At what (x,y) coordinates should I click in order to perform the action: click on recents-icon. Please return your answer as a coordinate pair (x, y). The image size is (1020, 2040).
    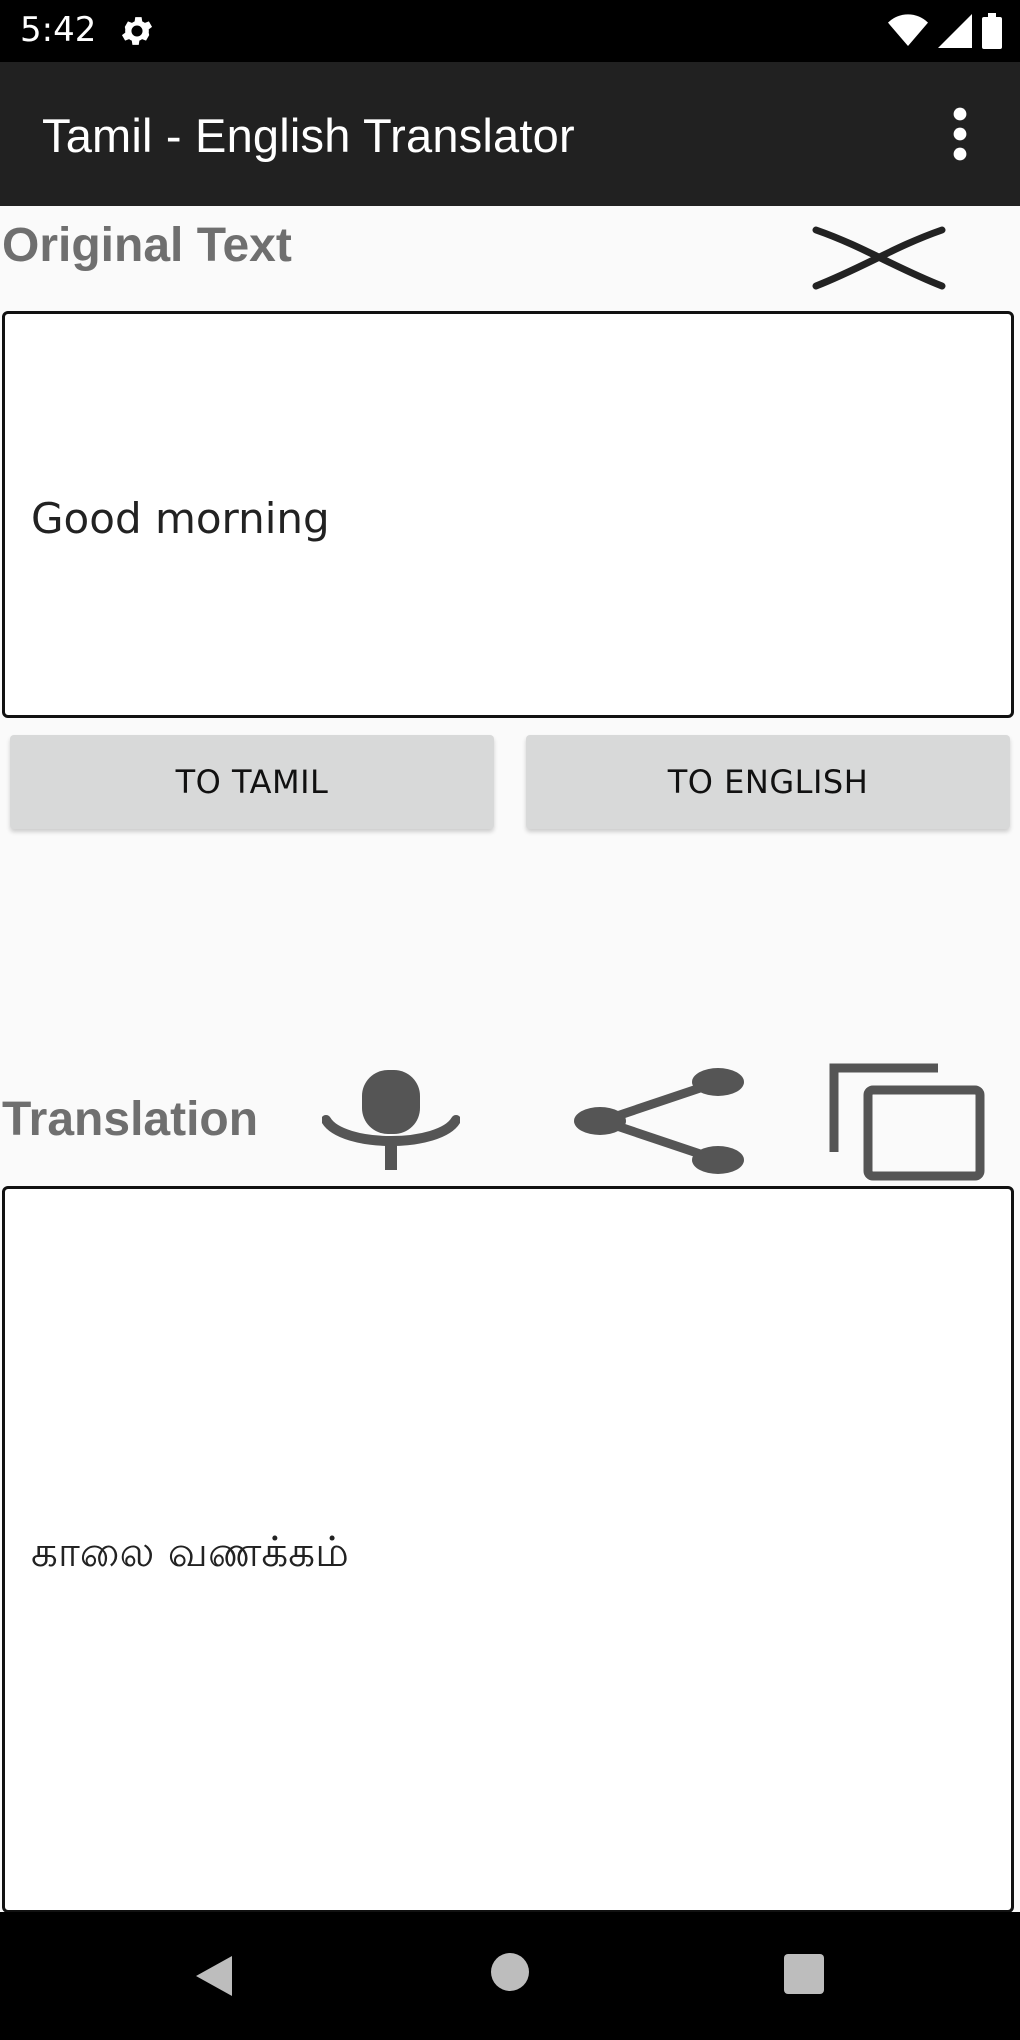
    Looking at the image, I should click on (804, 1974).